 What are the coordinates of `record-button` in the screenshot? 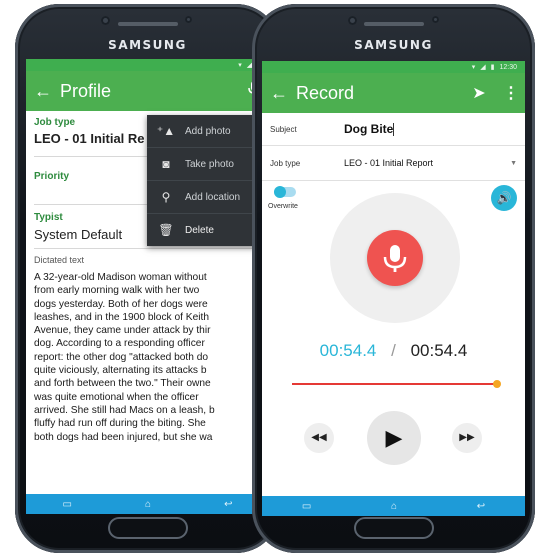 It's located at (395, 258).